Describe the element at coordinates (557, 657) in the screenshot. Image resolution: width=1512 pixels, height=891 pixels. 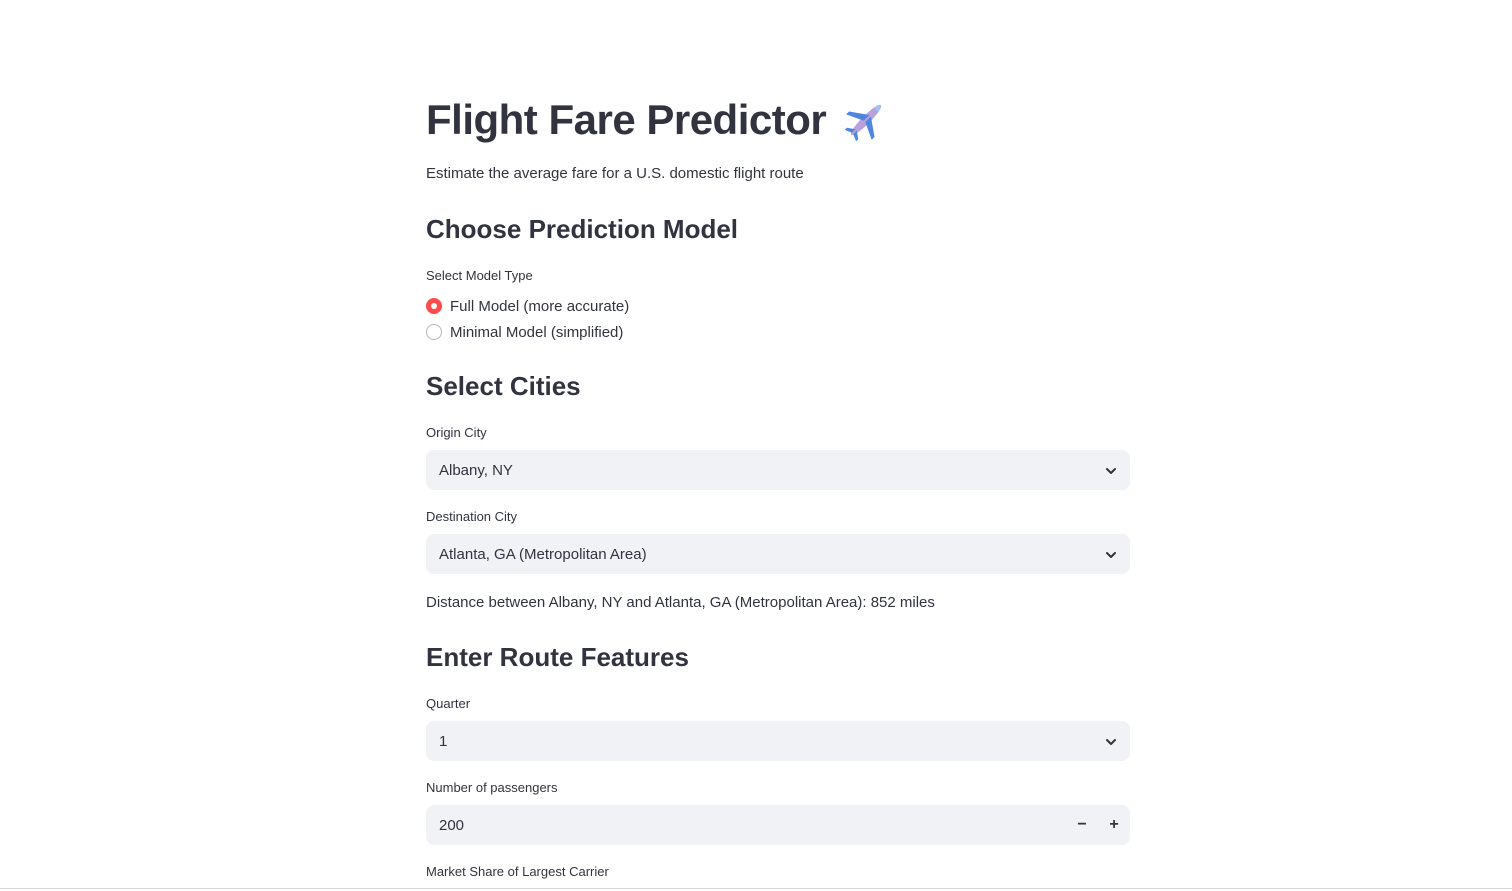
I see `route-section-heading: Enter Route Features` at that location.